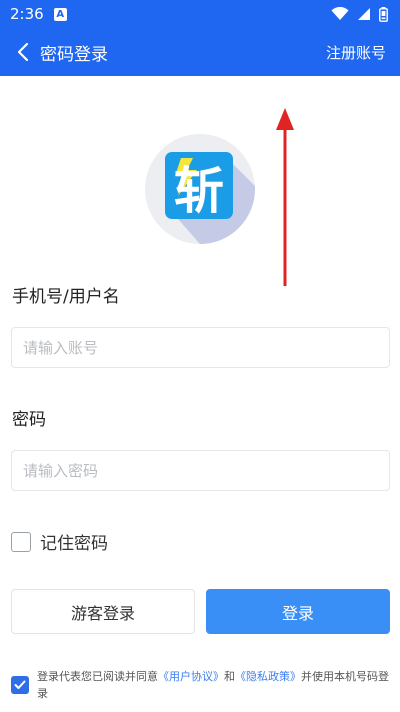 Image resolution: width=400 pixels, height=712 pixels. I want to click on account-input-box, so click(200, 347).